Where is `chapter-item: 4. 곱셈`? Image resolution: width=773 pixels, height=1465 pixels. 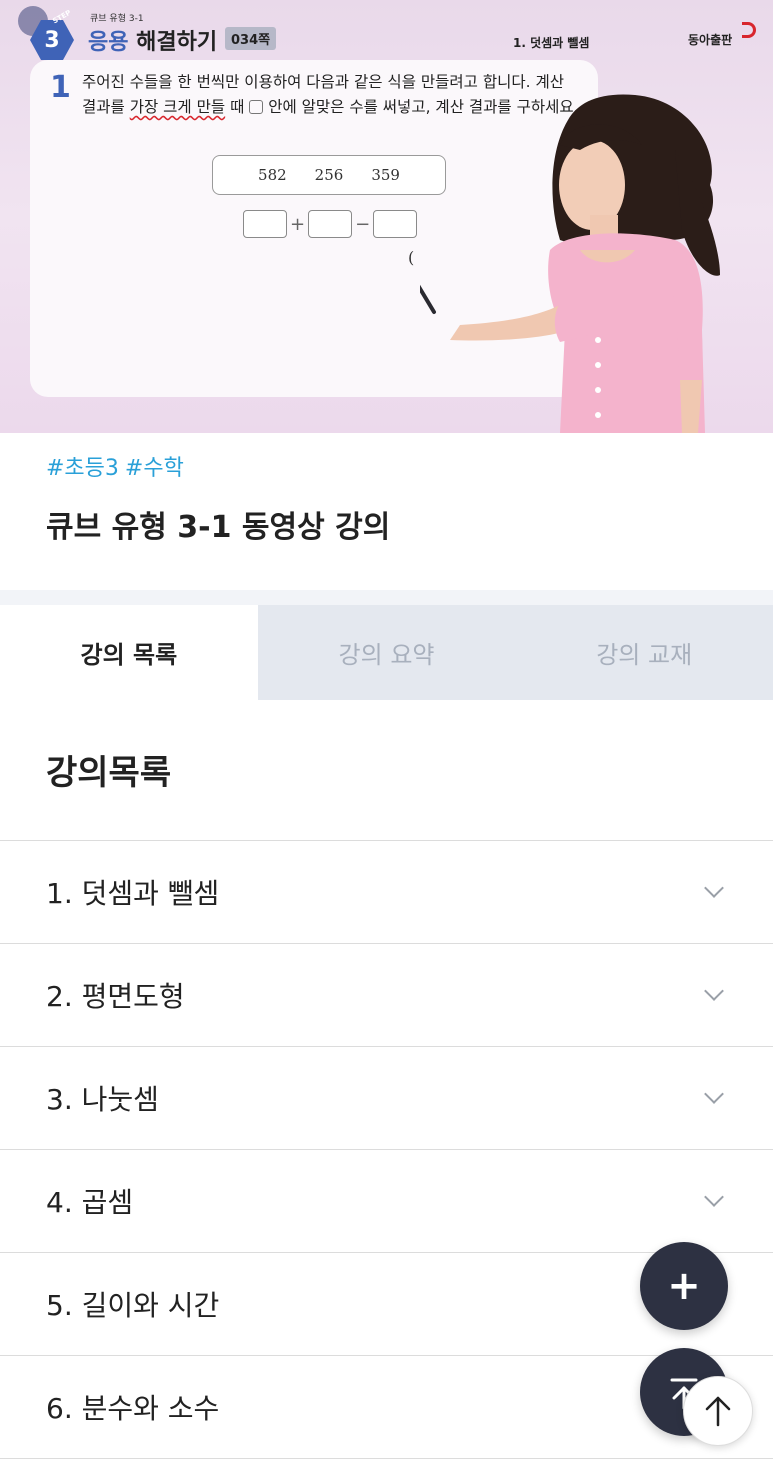 chapter-item: 4. 곱셈 is located at coordinates (386, 1201).